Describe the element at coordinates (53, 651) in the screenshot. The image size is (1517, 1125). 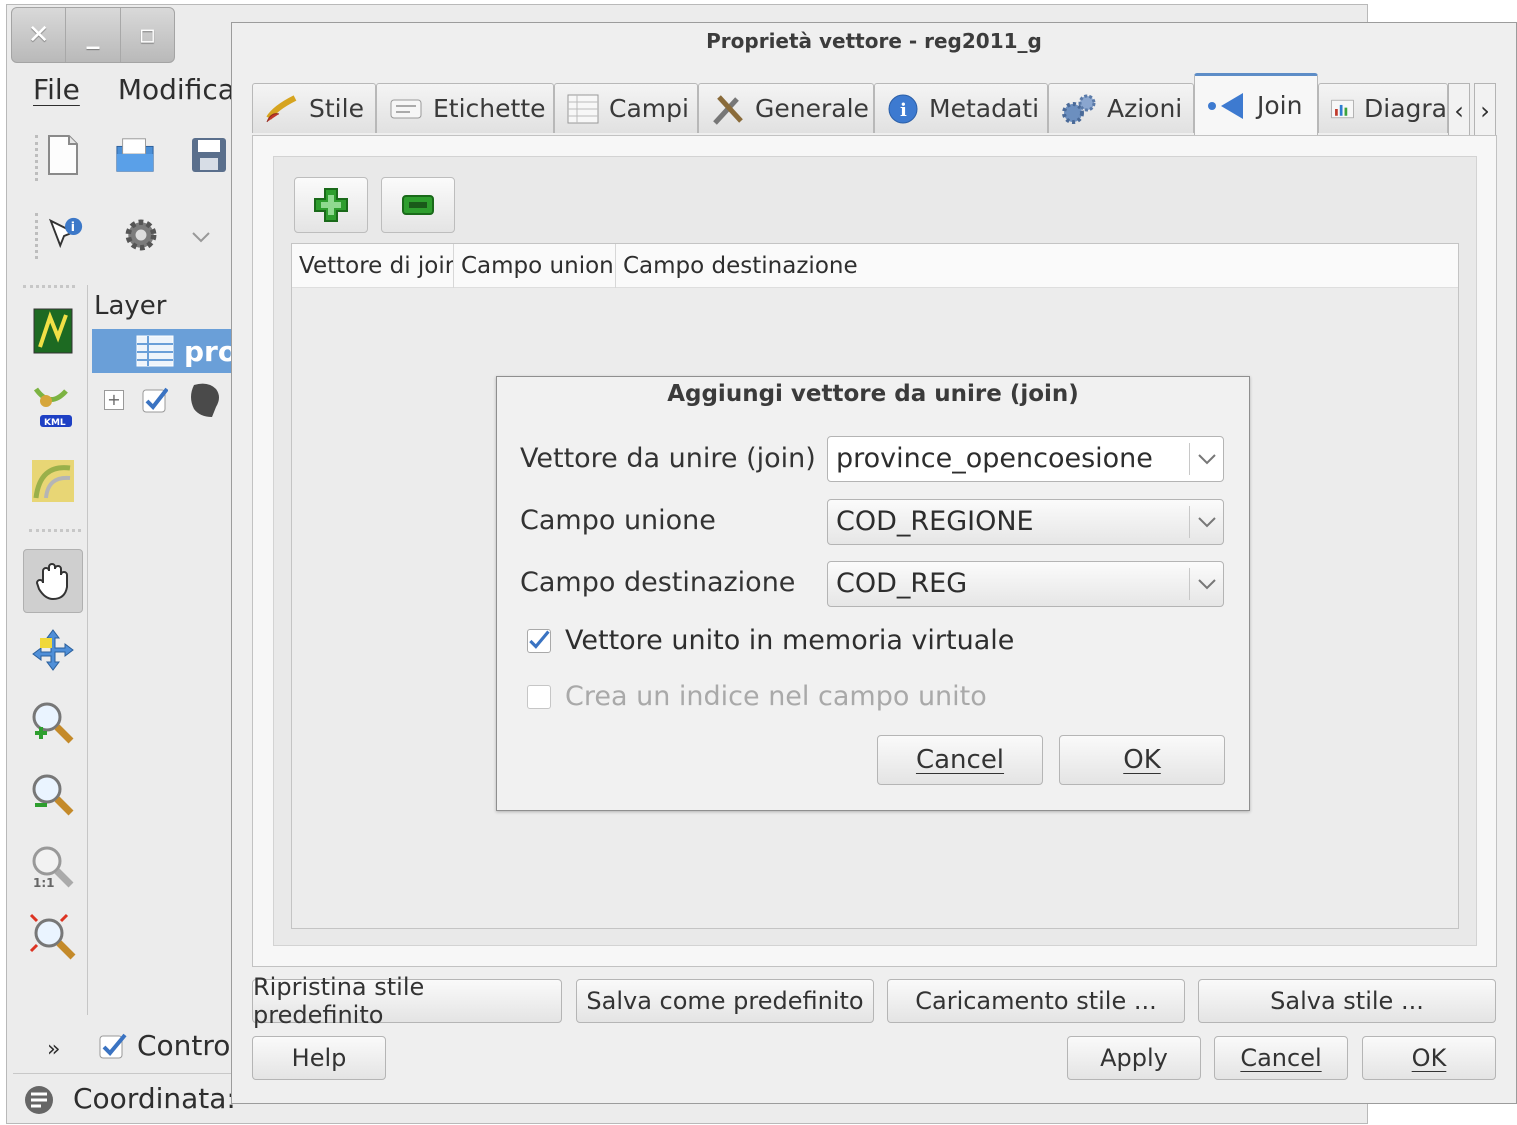
I see `pan-to-selection-icon` at that location.